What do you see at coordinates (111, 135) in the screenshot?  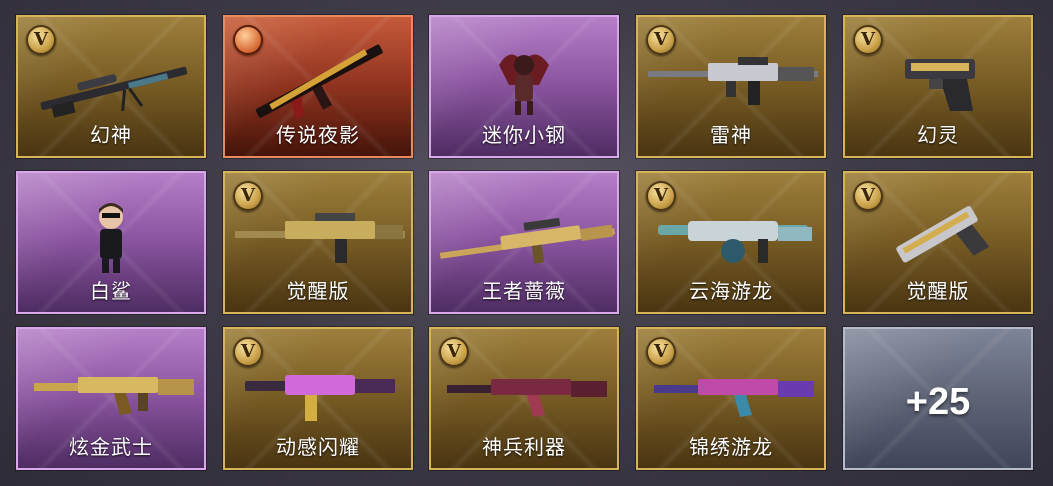 I see `item-name: 幻神` at bounding box center [111, 135].